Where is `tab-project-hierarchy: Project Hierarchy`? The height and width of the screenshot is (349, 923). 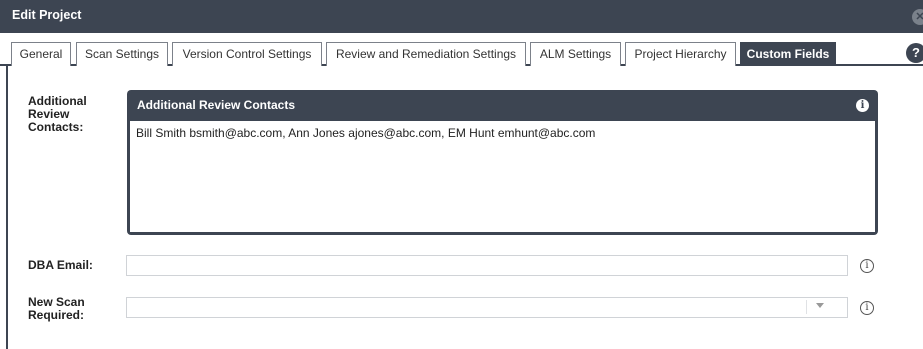 tab-project-hierarchy: Project Hierarchy is located at coordinates (680, 54).